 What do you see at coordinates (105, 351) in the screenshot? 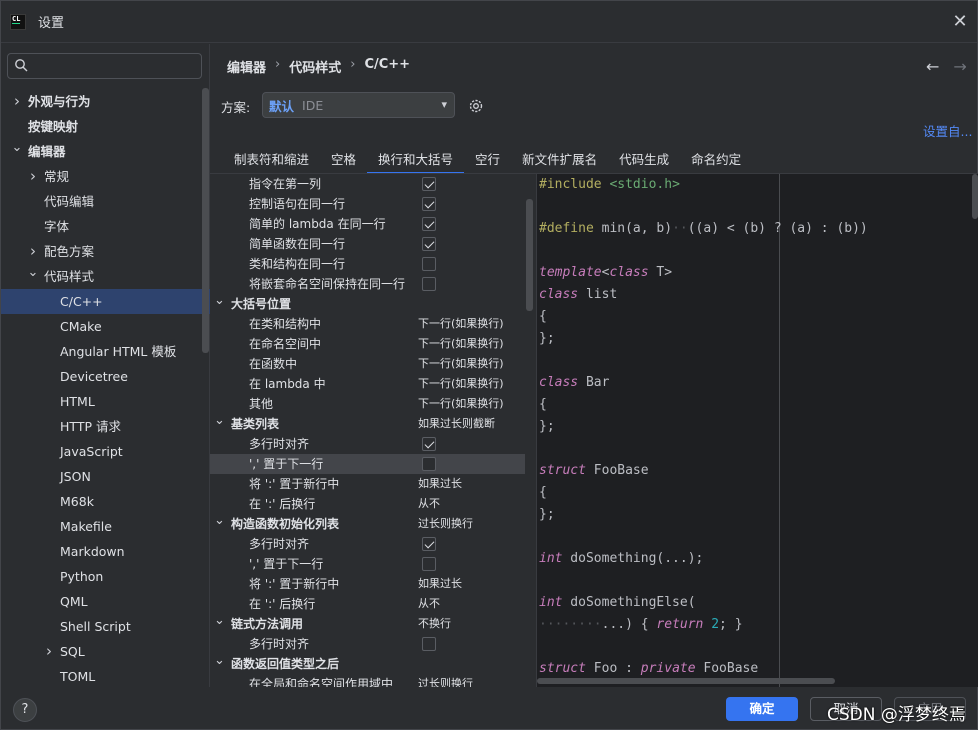
I see `sidebar-item: Angular HTML 模板` at bounding box center [105, 351].